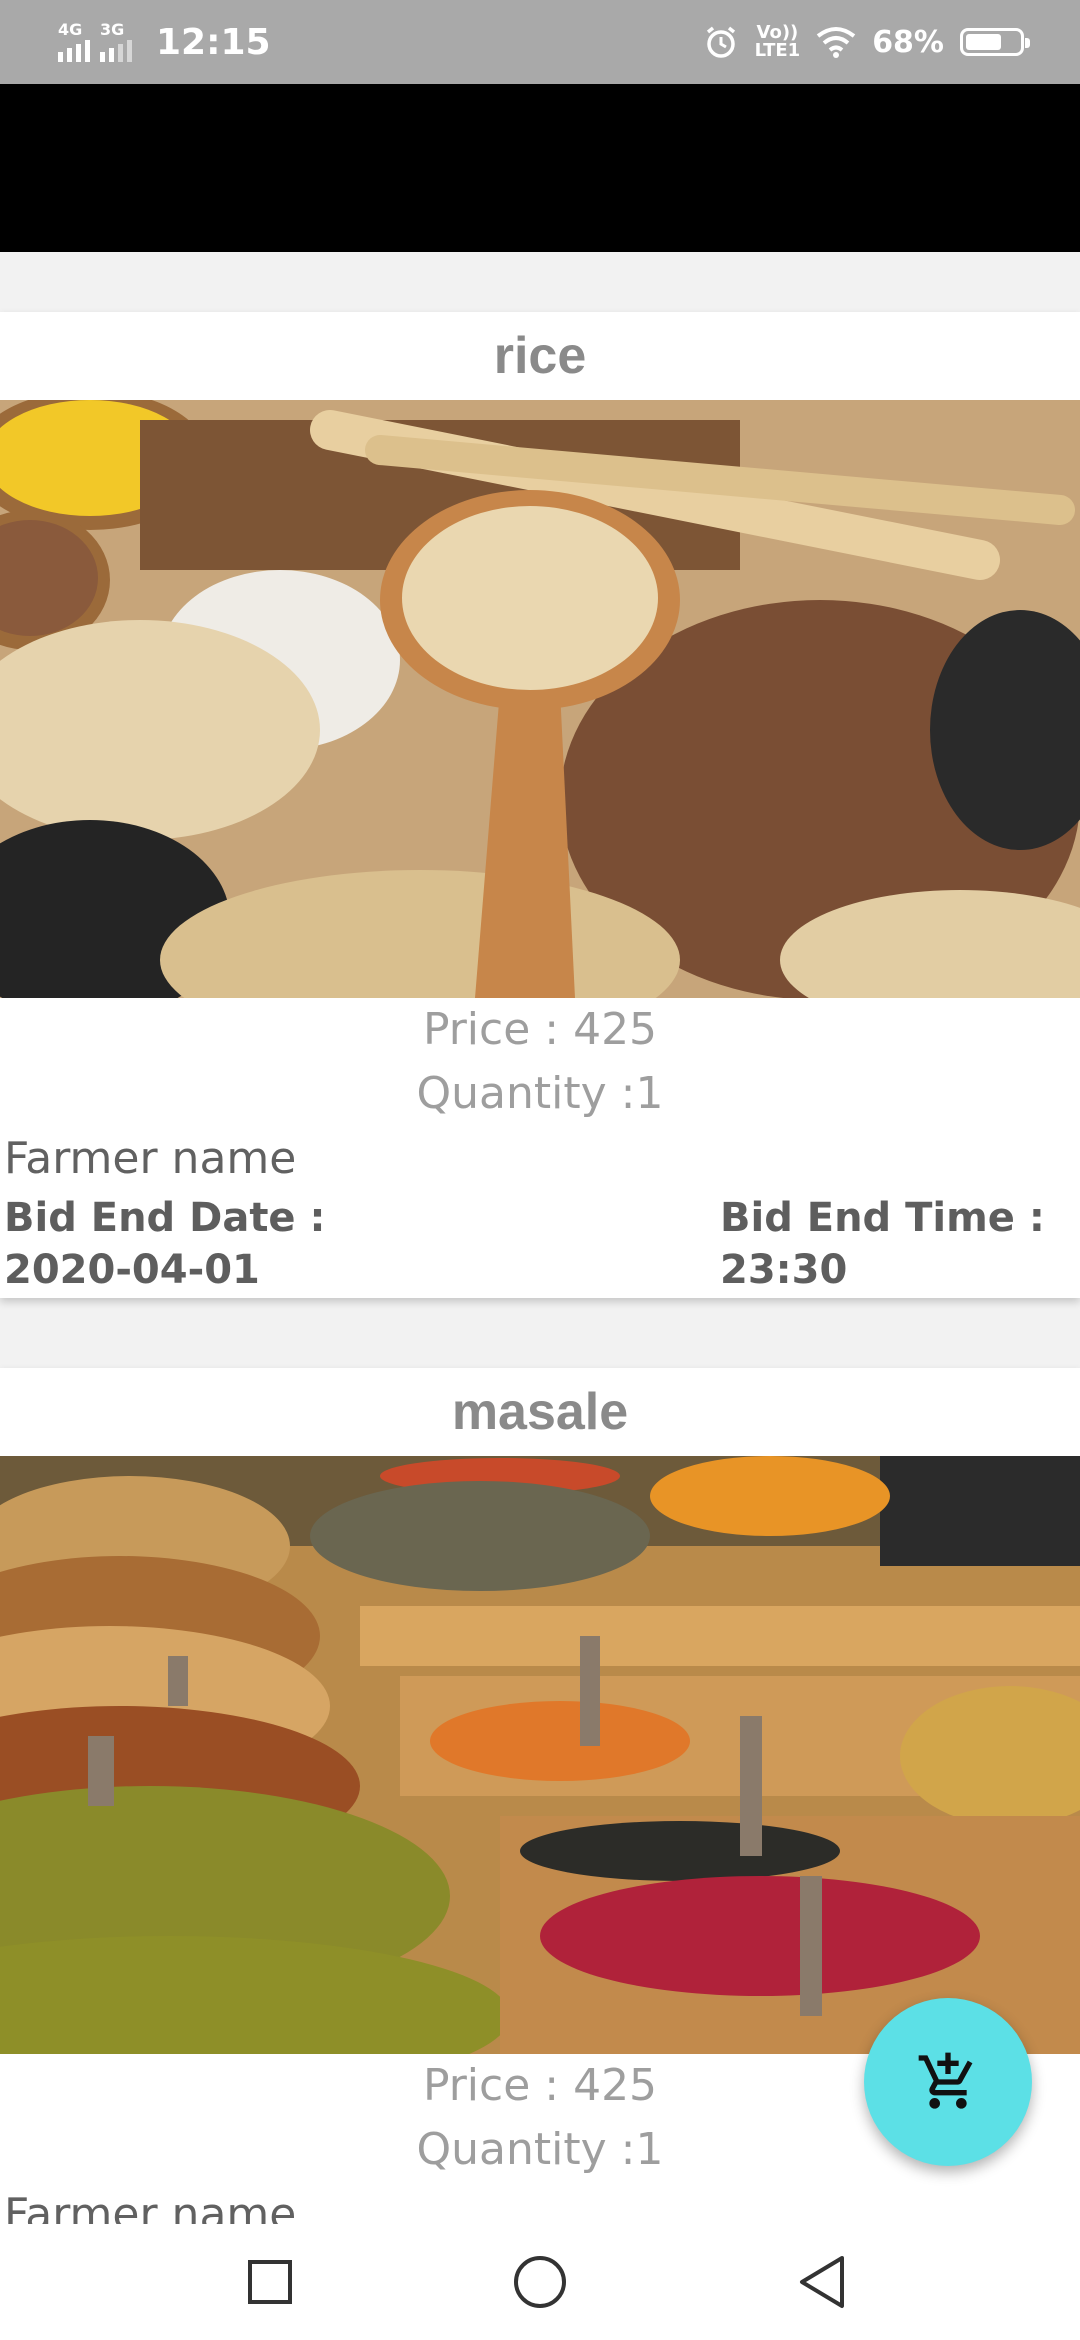  Describe the element at coordinates (116, 41) in the screenshot. I see `signal-icon-2: 3G` at that location.